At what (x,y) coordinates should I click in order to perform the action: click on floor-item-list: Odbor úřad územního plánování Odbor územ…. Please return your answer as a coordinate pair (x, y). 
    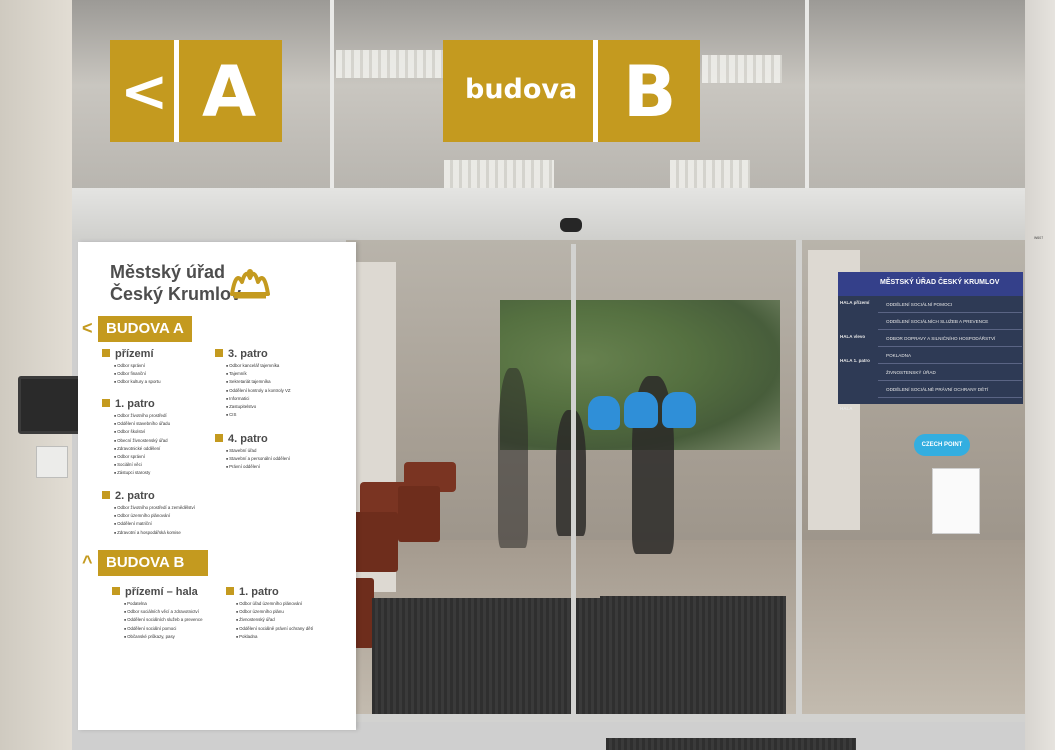
    Looking at the image, I should click on (288, 620).